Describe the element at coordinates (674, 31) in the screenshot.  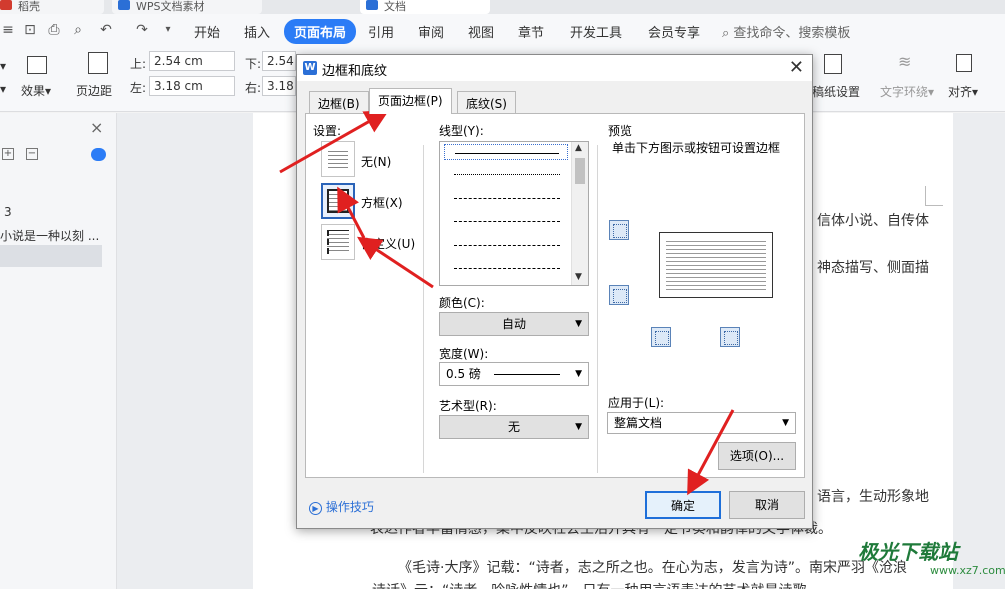
I see `menu-member: 会员专享` at that location.